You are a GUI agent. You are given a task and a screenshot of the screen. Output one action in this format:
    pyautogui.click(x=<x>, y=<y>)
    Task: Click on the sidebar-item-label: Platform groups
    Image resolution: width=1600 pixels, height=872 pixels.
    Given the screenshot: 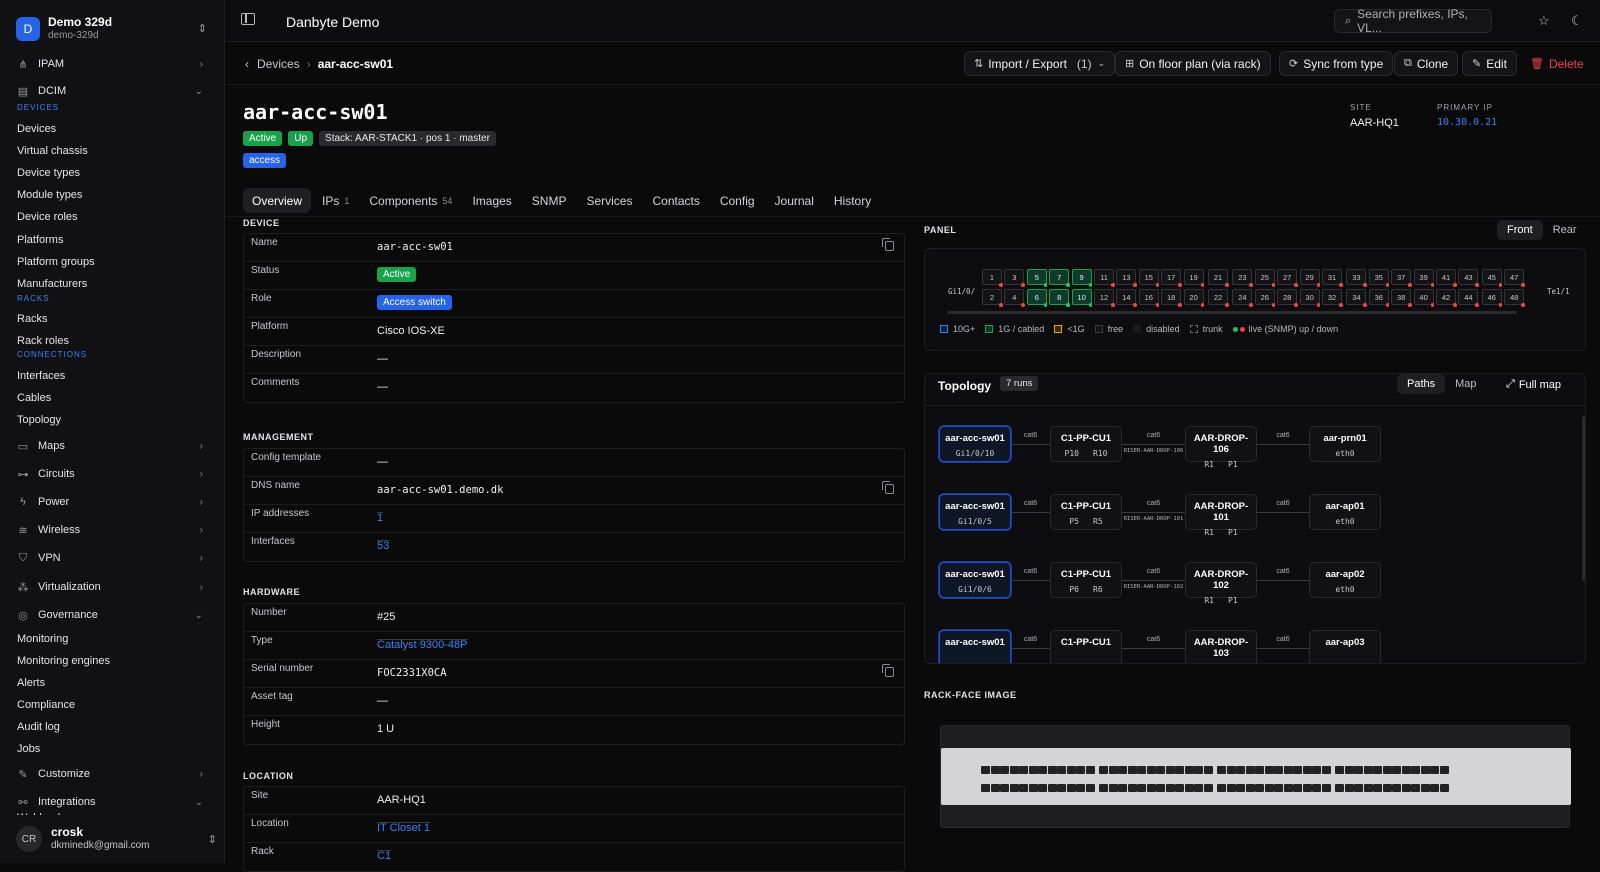 What is the action you would take?
    pyautogui.click(x=56, y=262)
    